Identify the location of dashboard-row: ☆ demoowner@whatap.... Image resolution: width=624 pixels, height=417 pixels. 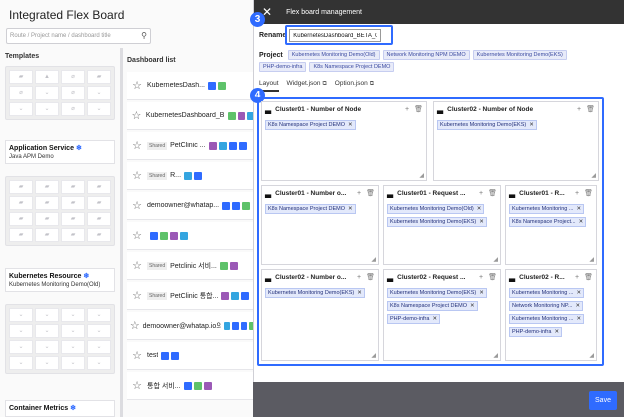
(192, 206).